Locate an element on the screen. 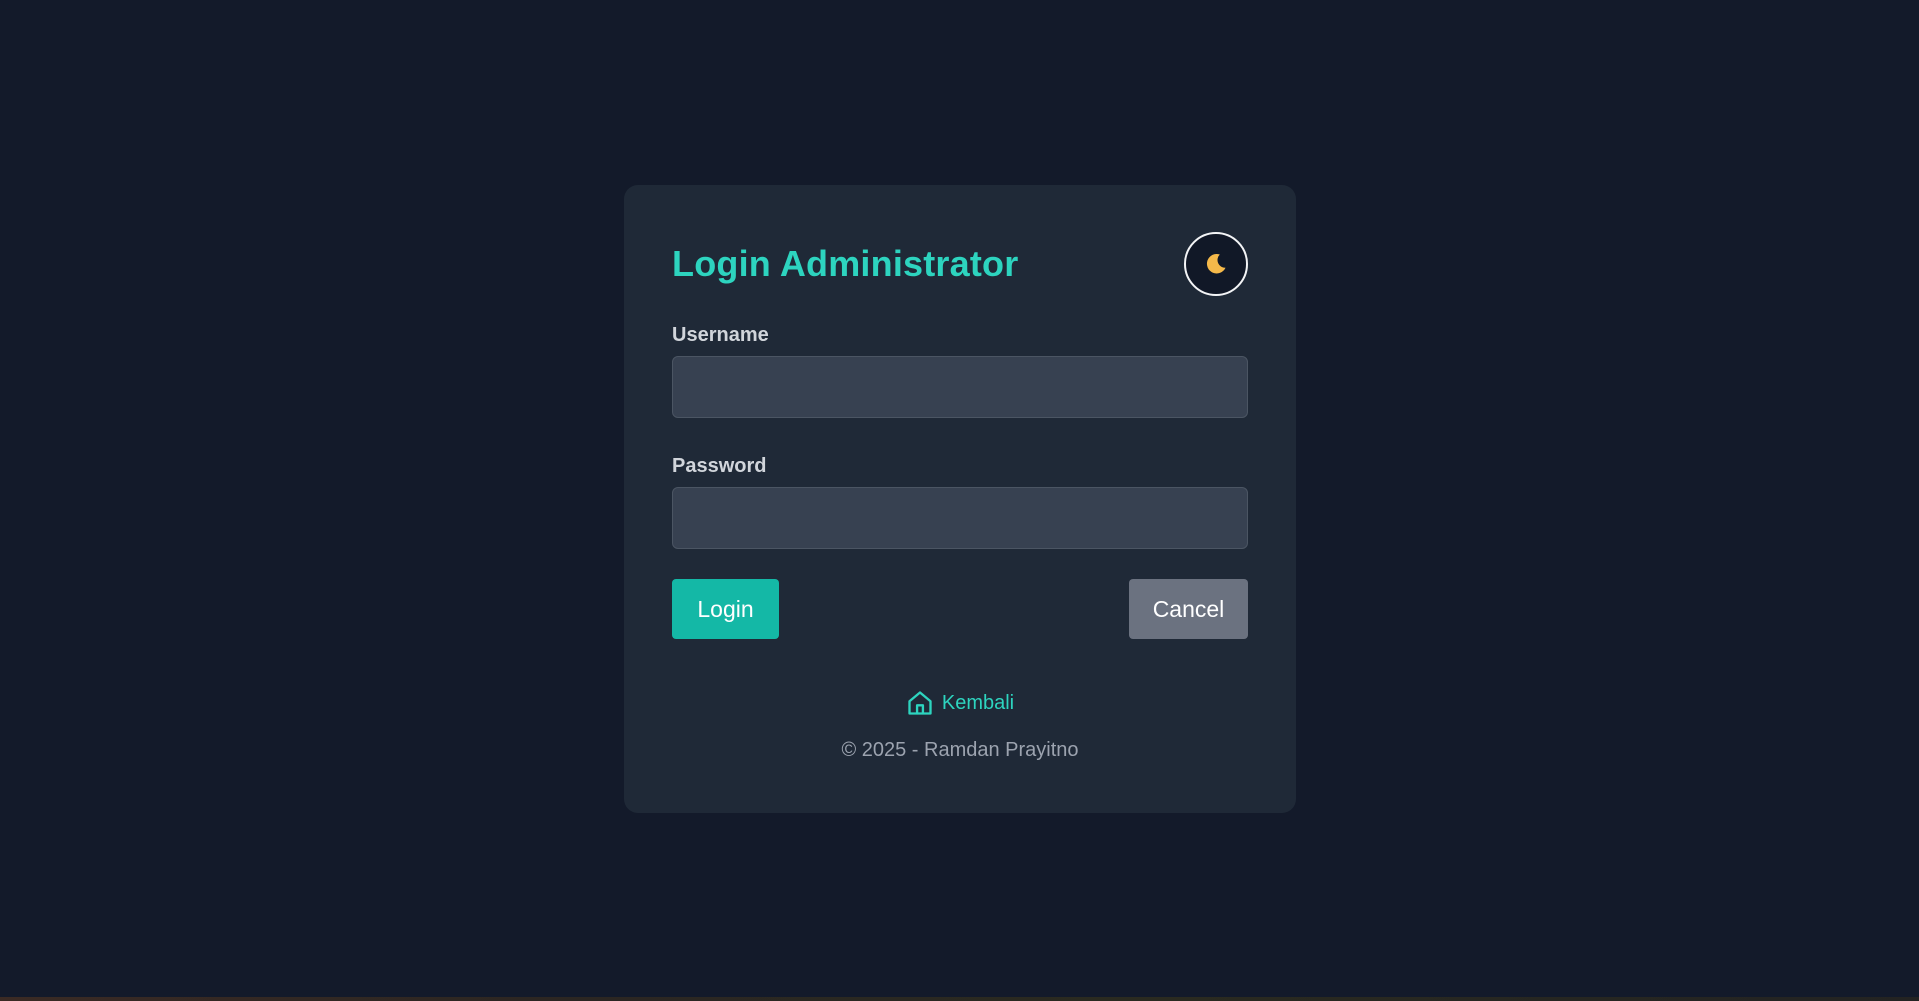 This screenshot has height=1001, width=1919. home-icon is located at coordinates (920, 703).